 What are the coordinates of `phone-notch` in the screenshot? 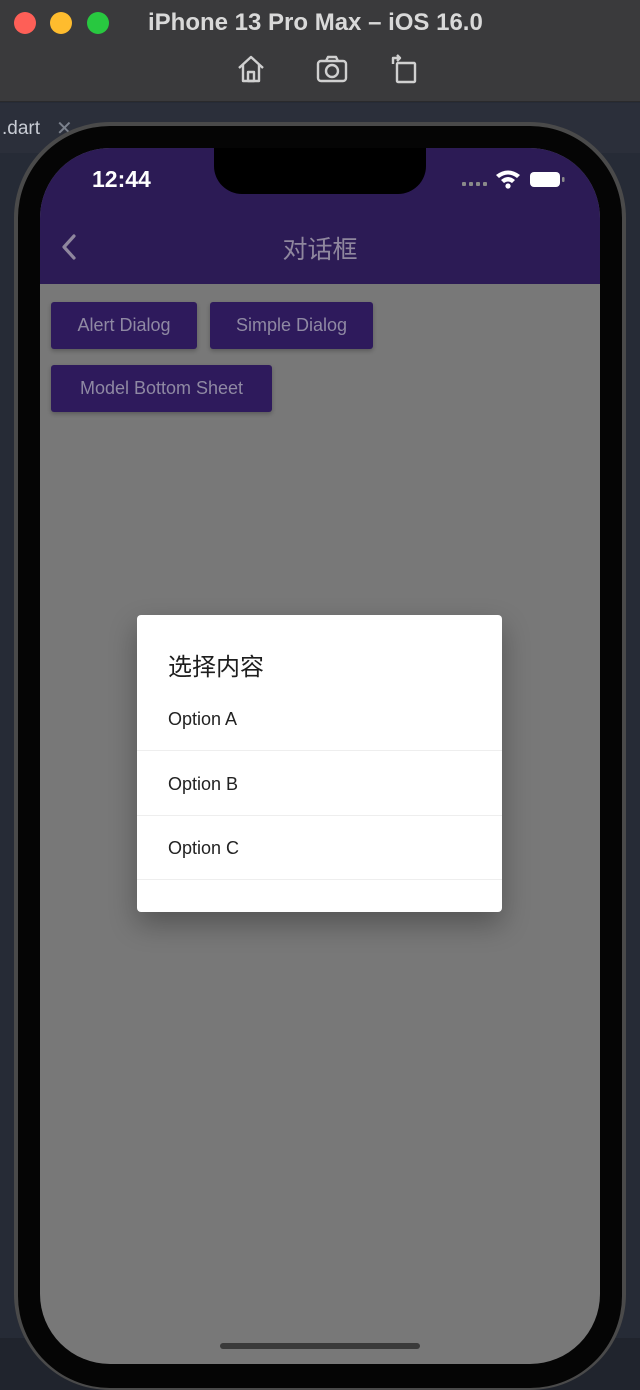 It's located at (320, 171).